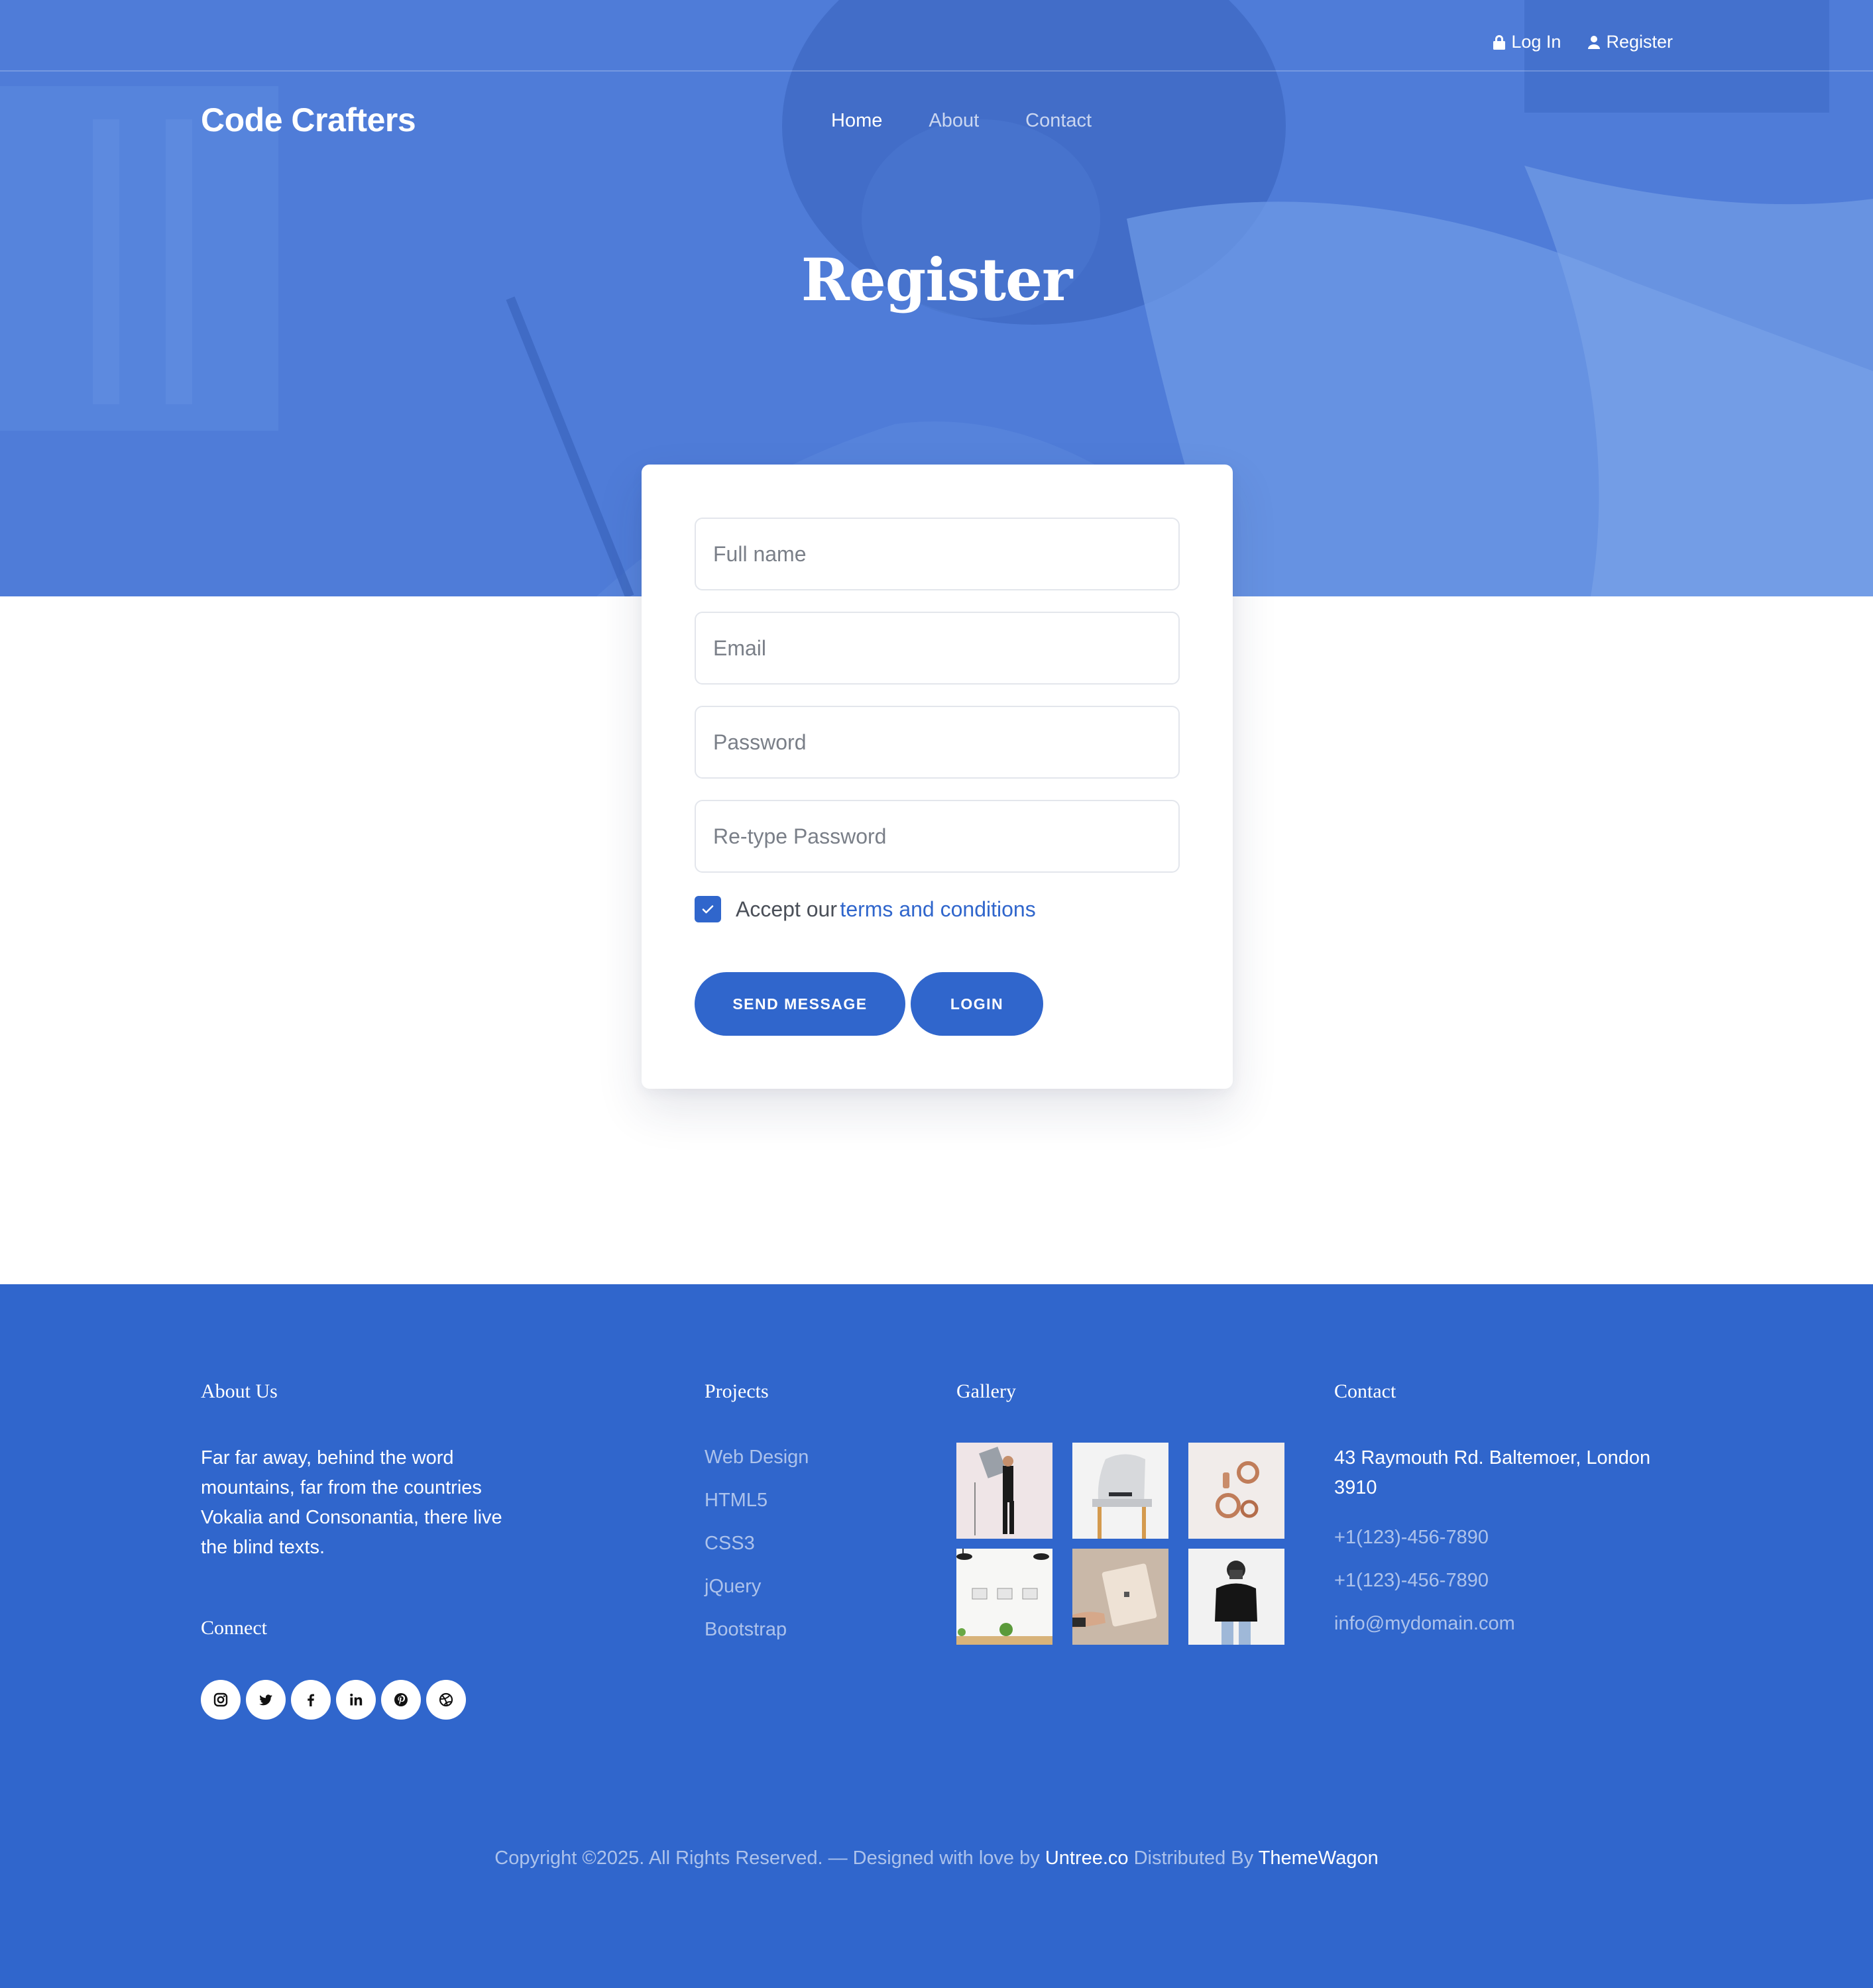 Image resolution: width=1873 pixels, height=1988 pixels. What do you see at coordinates (977, 1004) in the screenshot?
I see `login-button: LOGIN` at bounding box center [977, 1004].